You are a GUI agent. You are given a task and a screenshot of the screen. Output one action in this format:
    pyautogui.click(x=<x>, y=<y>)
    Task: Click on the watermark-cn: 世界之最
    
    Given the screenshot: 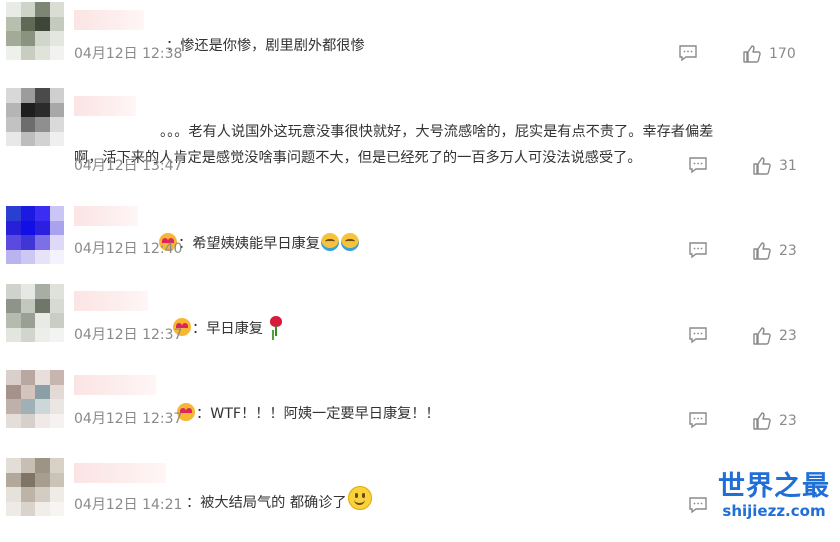 What is the action you would take?
    pyautogui.click(x=774, y=486)
    